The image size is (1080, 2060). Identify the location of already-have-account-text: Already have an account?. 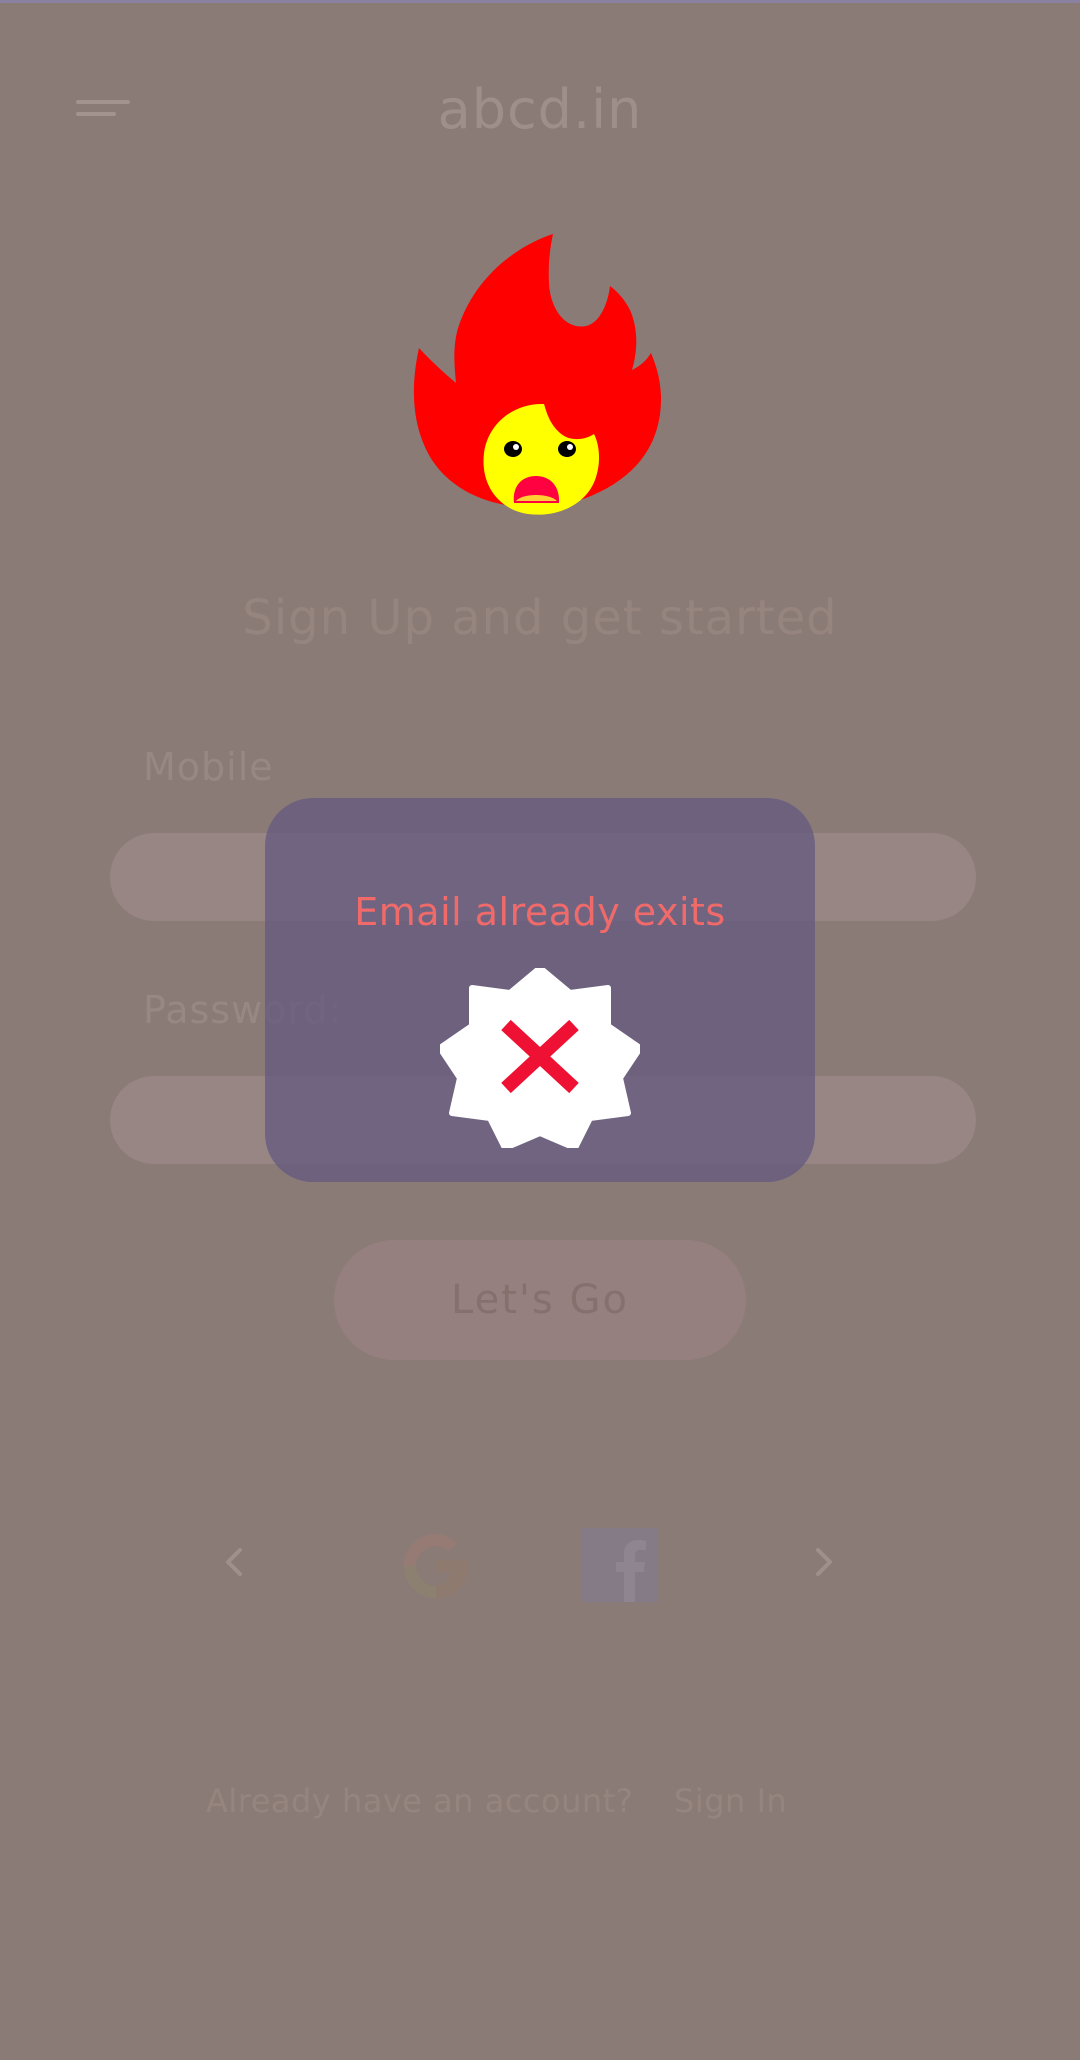
(420, 1801).